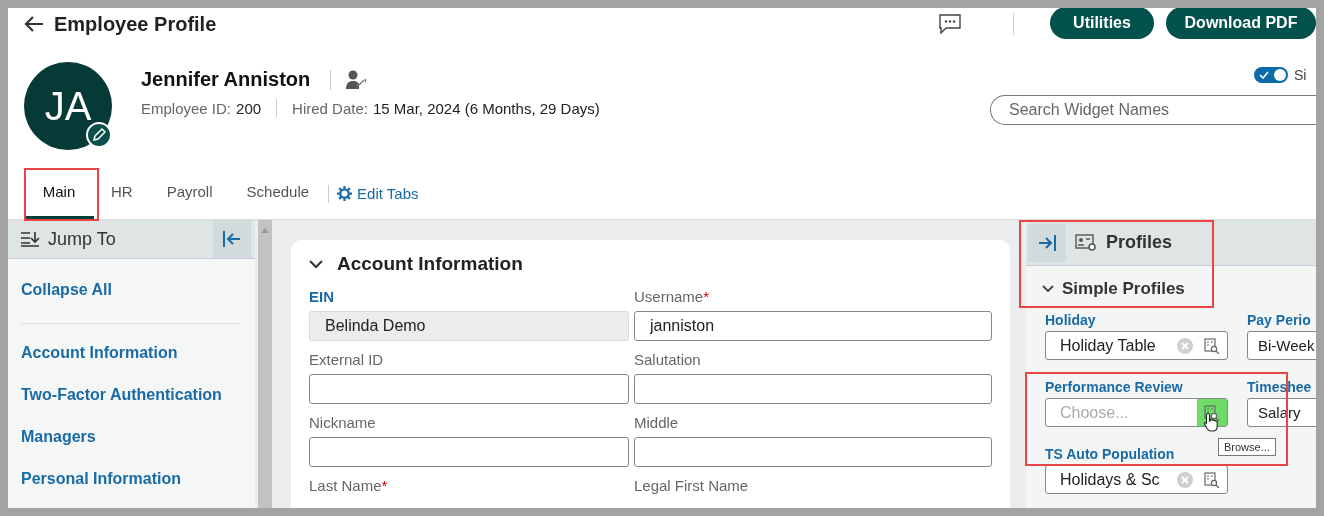  What do you see at coordinates (322, 296) in the screenshot?
I see `field-label: EIN` at bounding box center [322, 296].